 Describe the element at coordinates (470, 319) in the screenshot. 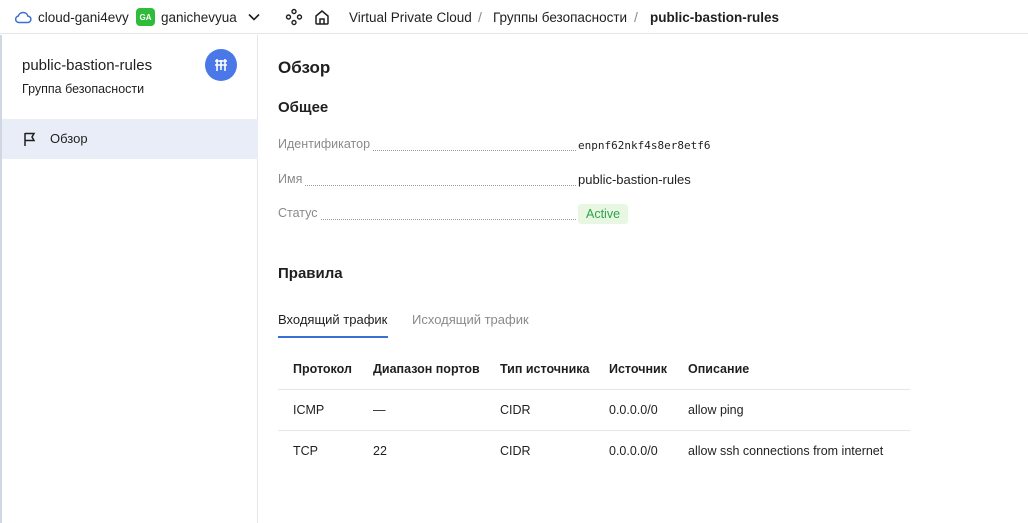

I see `tab-egress: Исходящий трафик` at that location.